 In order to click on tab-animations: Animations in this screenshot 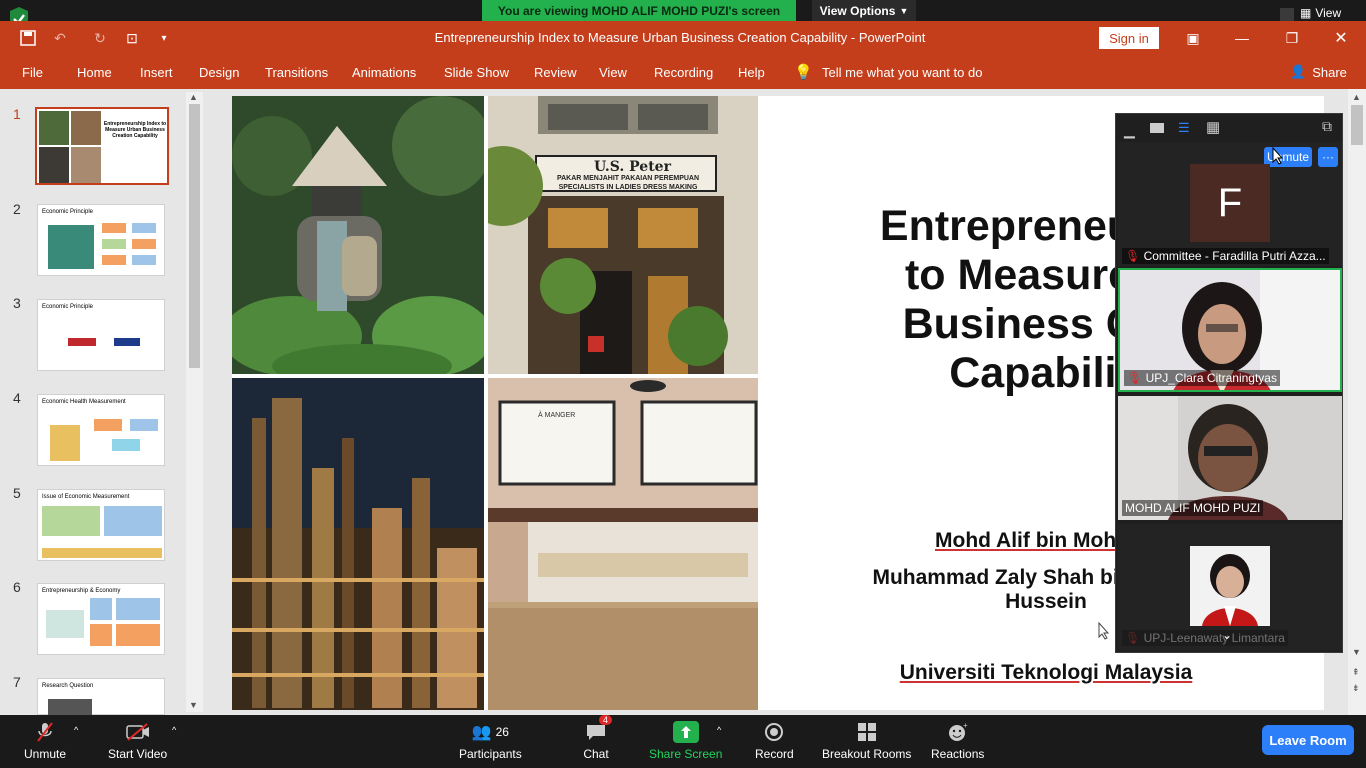, I will do `click(384, 72)`.